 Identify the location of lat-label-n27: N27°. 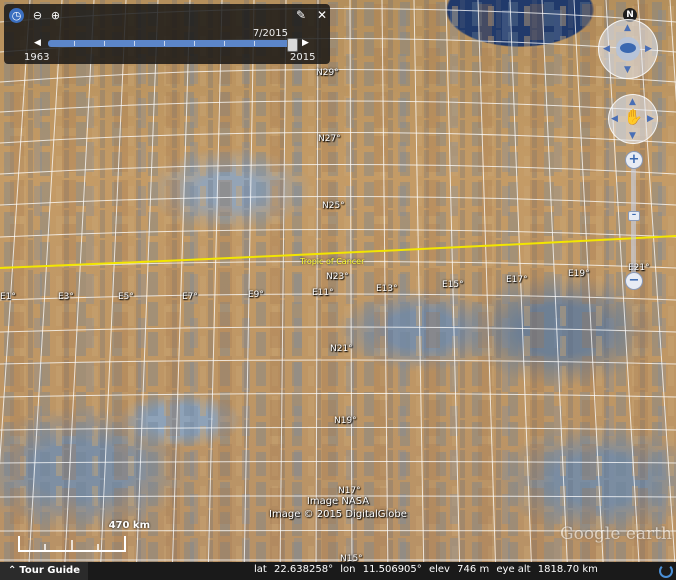
(329, 139).